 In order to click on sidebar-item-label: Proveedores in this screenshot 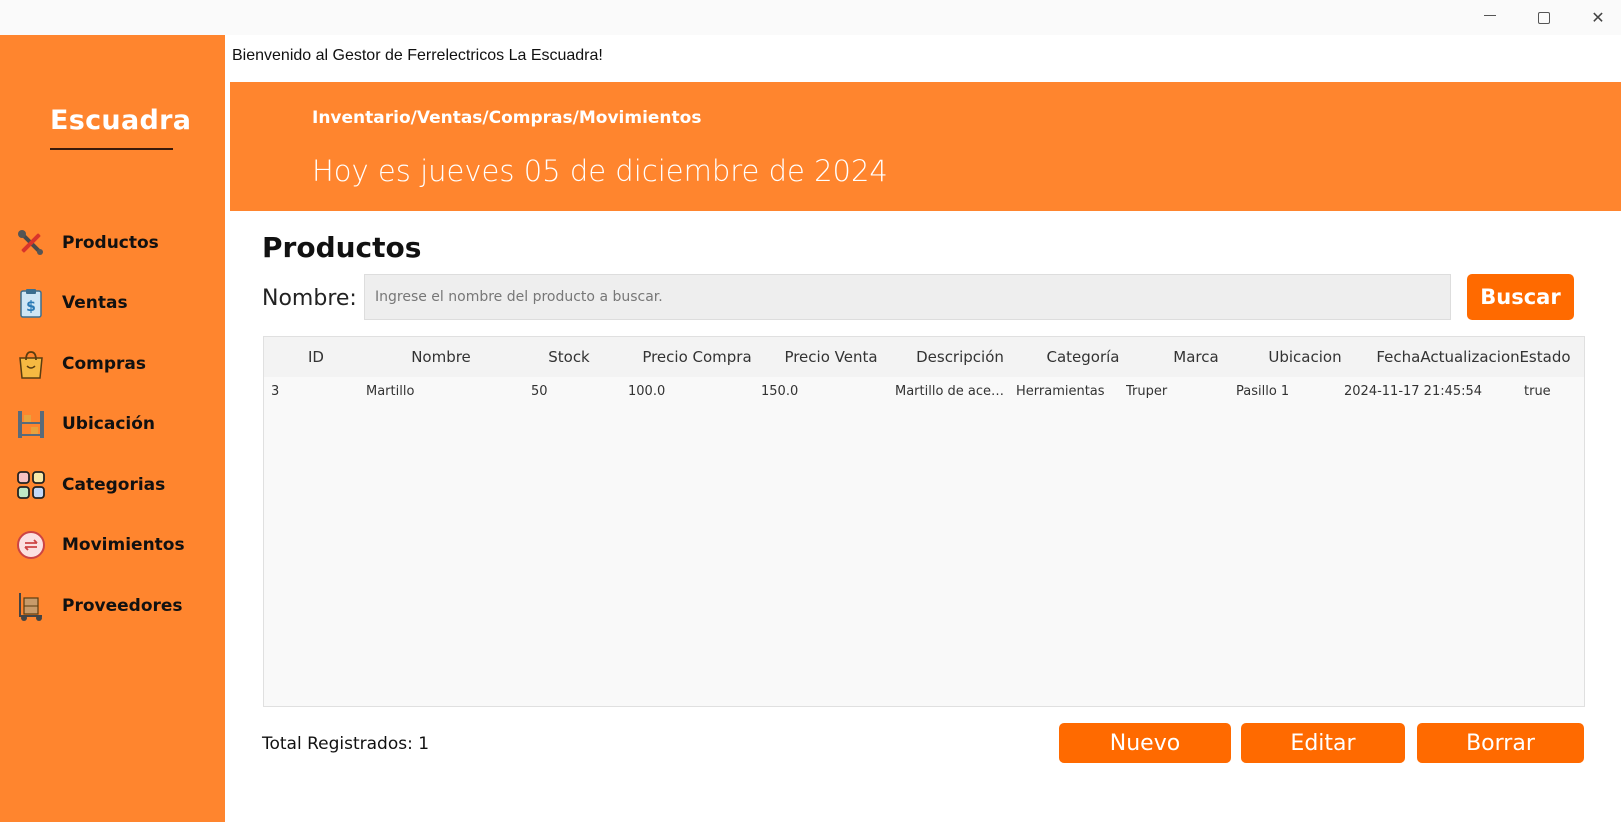, I will do `click(122, 606)`.